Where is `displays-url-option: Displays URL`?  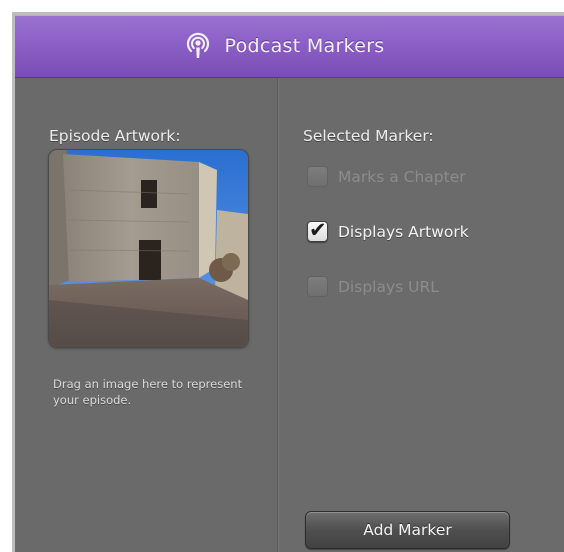 displays-url-option: Displays URL is located at coordinates (373, 286).